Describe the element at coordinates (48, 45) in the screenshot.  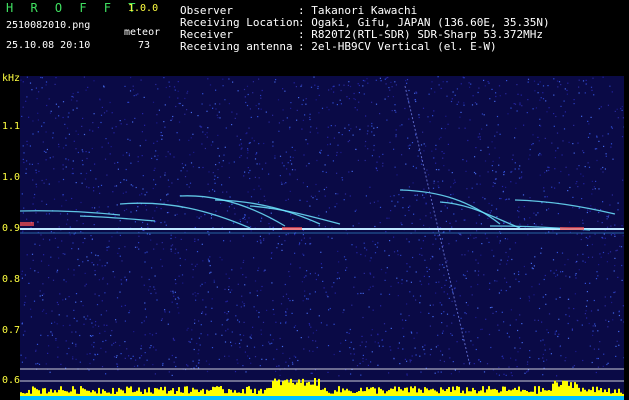
I see `timestamp: 25.10.08 20:10` at that location.